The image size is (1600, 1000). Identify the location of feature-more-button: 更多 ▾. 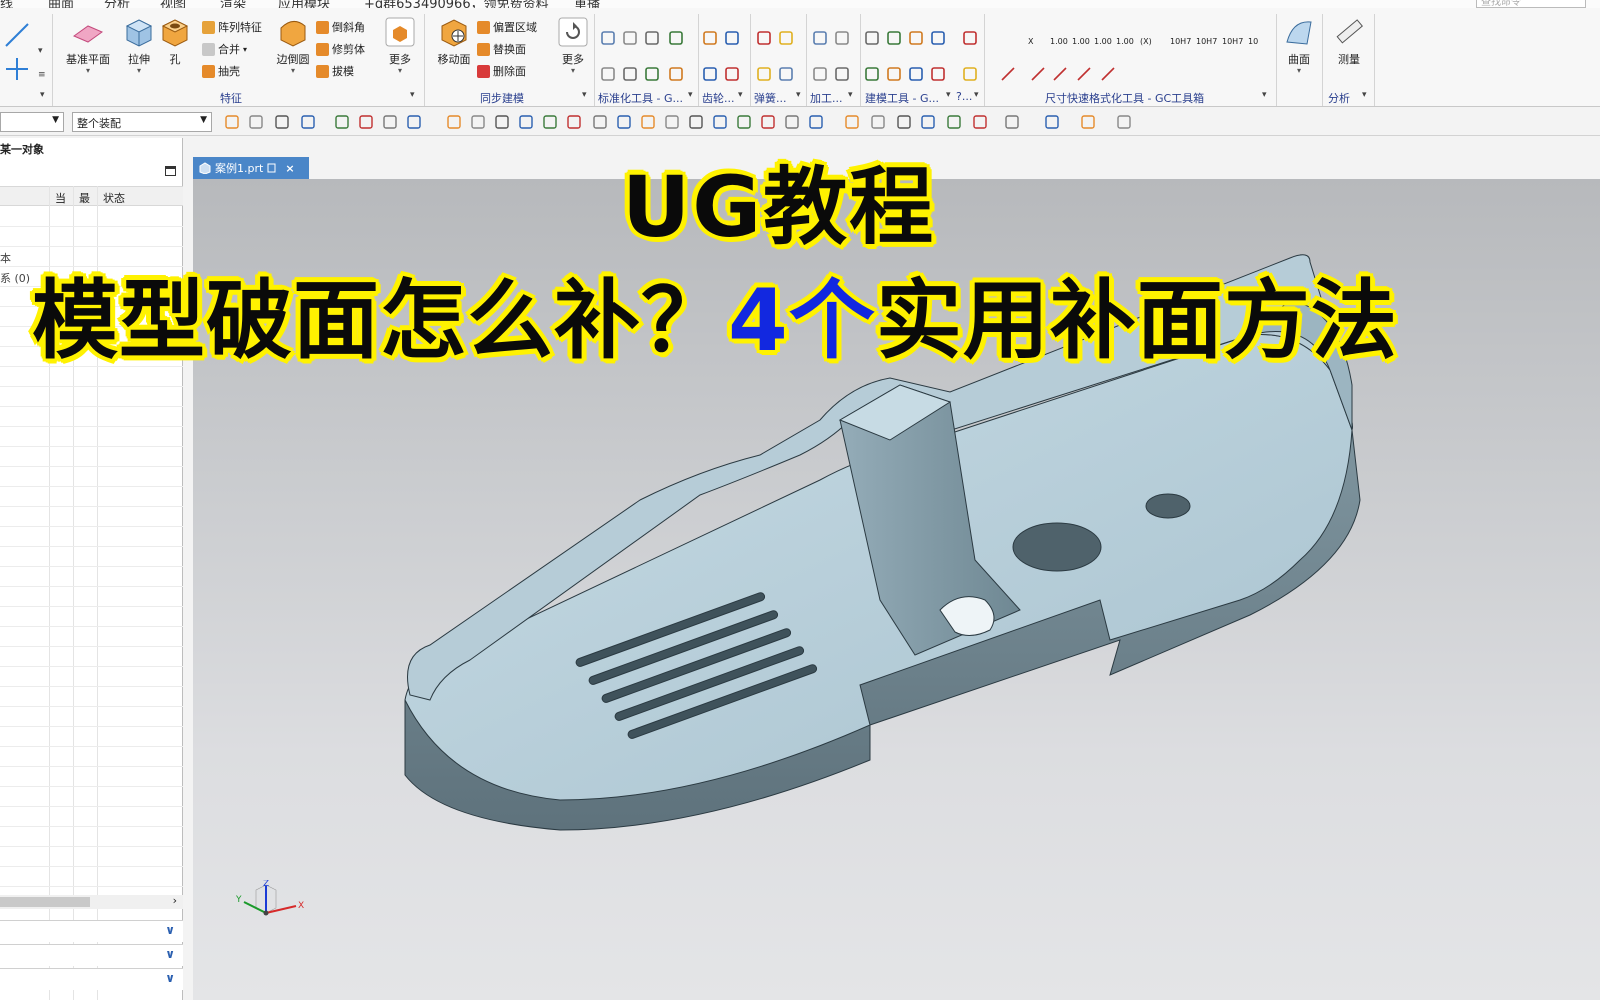
(400, 45).